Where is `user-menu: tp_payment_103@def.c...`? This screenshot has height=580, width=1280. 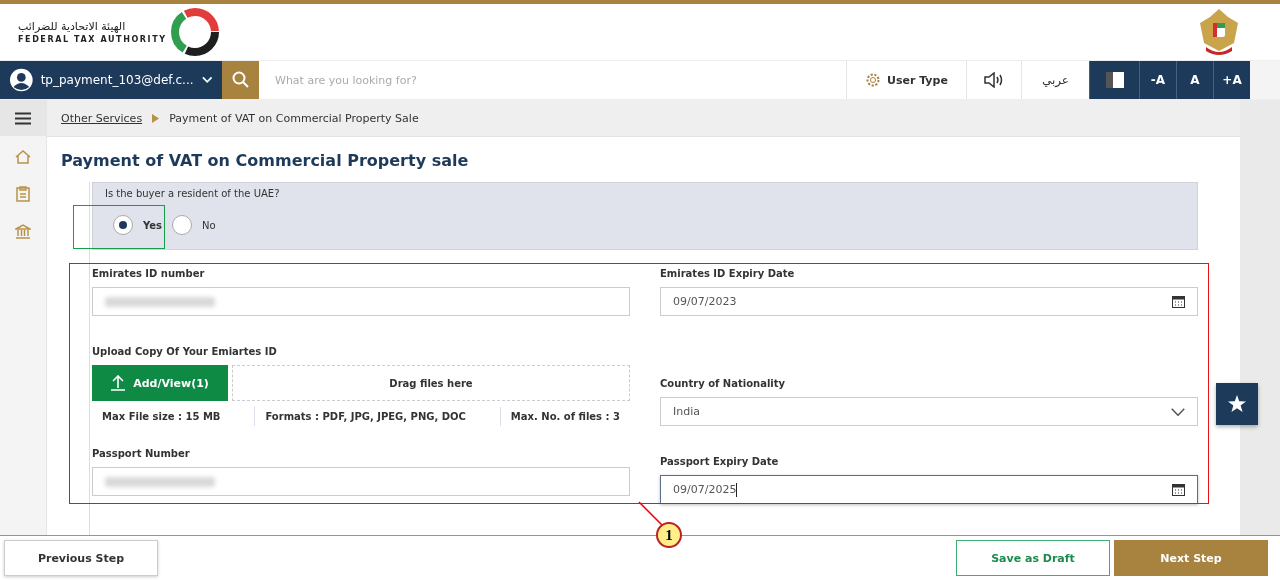 user-menu: tp_payment_103@def.c... is located at coordinates (111, 80).